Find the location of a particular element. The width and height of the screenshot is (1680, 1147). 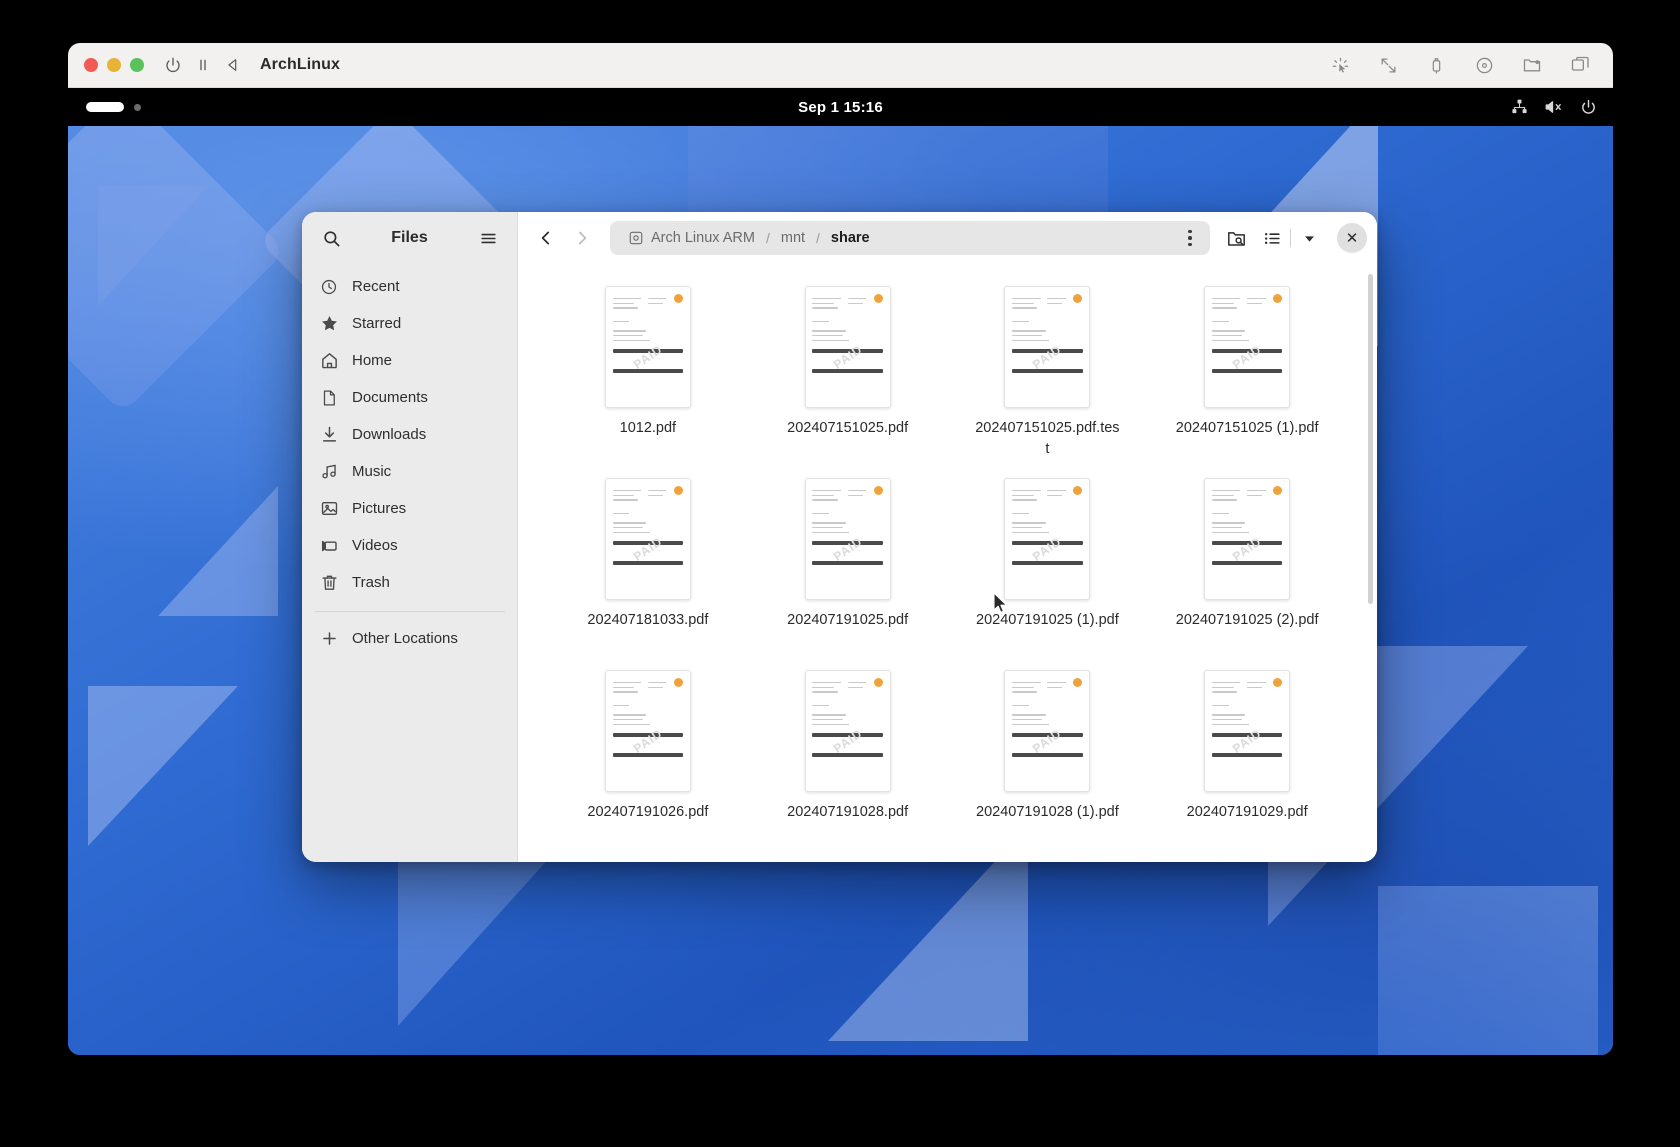

sidebar-item-videos: Videos is located at coordinates (409, 545).